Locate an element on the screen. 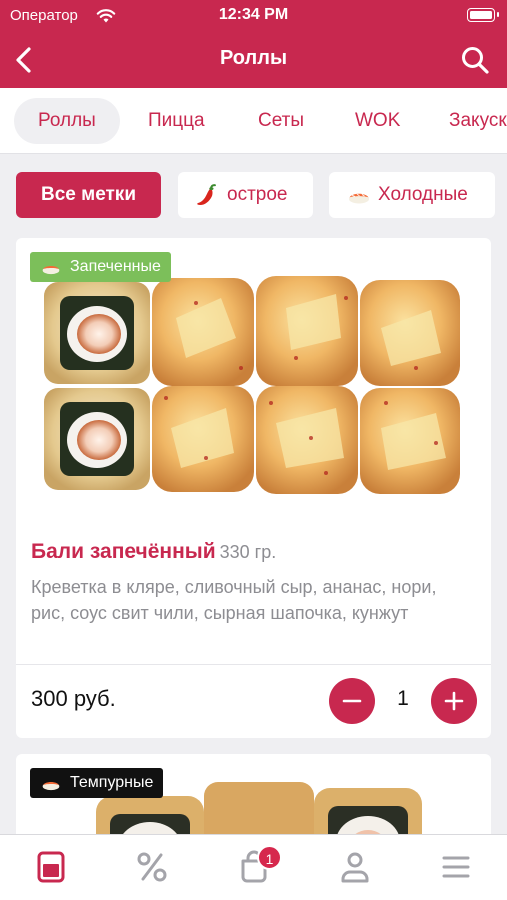  increase-quantity-button is located at coordinates (454, 701).